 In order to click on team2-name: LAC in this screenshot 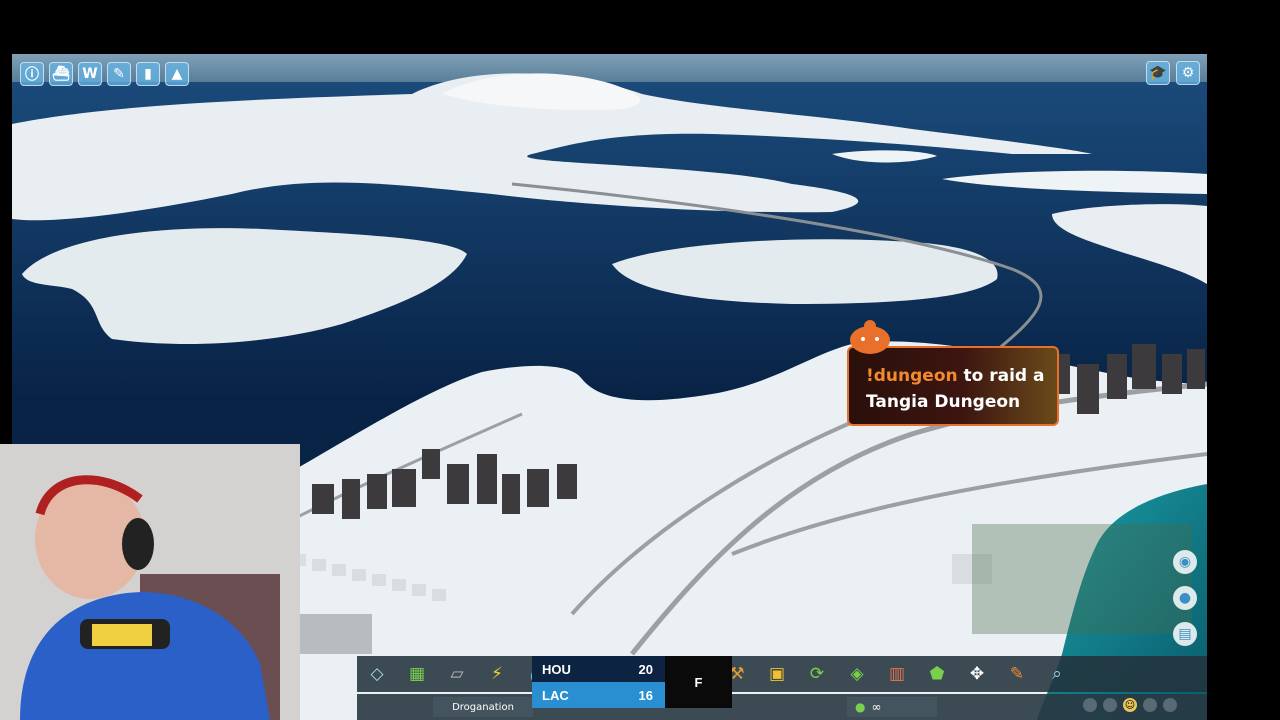, I will do `click(555, 695)`.